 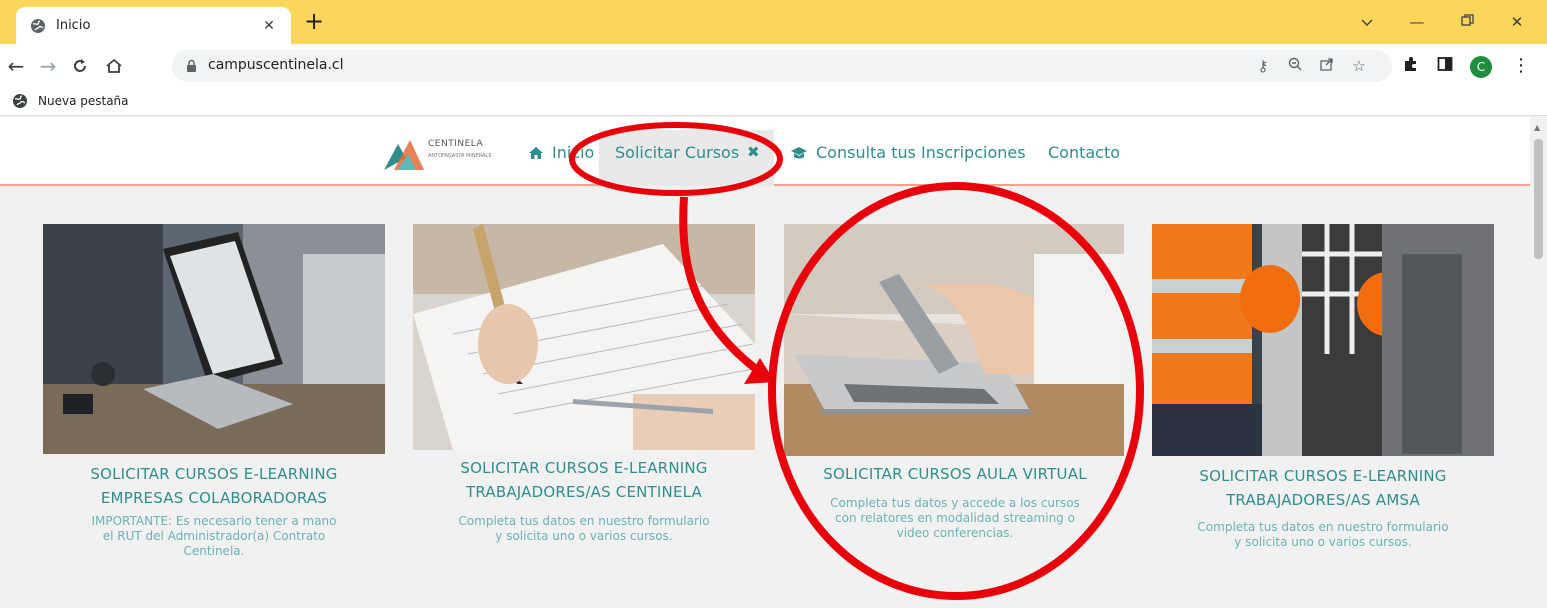 I want to click on lock-icon, so click(x=191, y=65).